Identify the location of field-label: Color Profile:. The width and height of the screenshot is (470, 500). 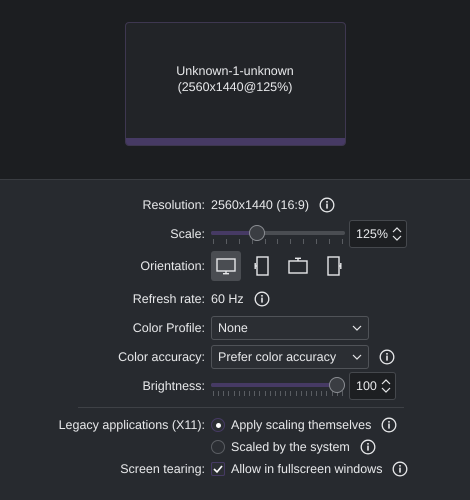
(168, 327).